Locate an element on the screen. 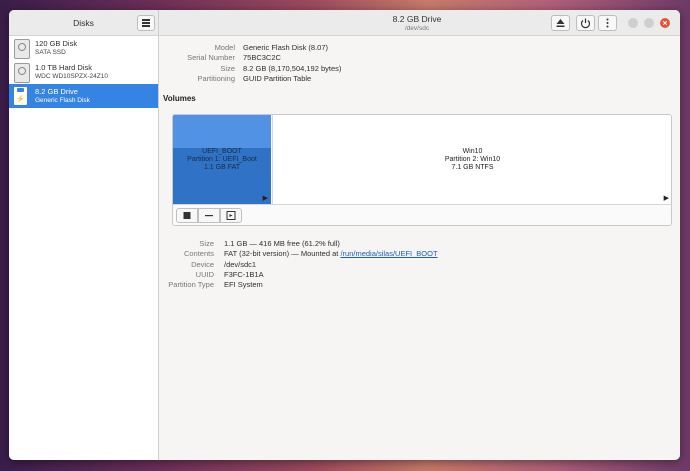 The image size is (690, 471). disk-item-1tb: 1.0 TB Hard Disk WDC WD10SPZX-24Z10 is located at coordinates (83, 72).